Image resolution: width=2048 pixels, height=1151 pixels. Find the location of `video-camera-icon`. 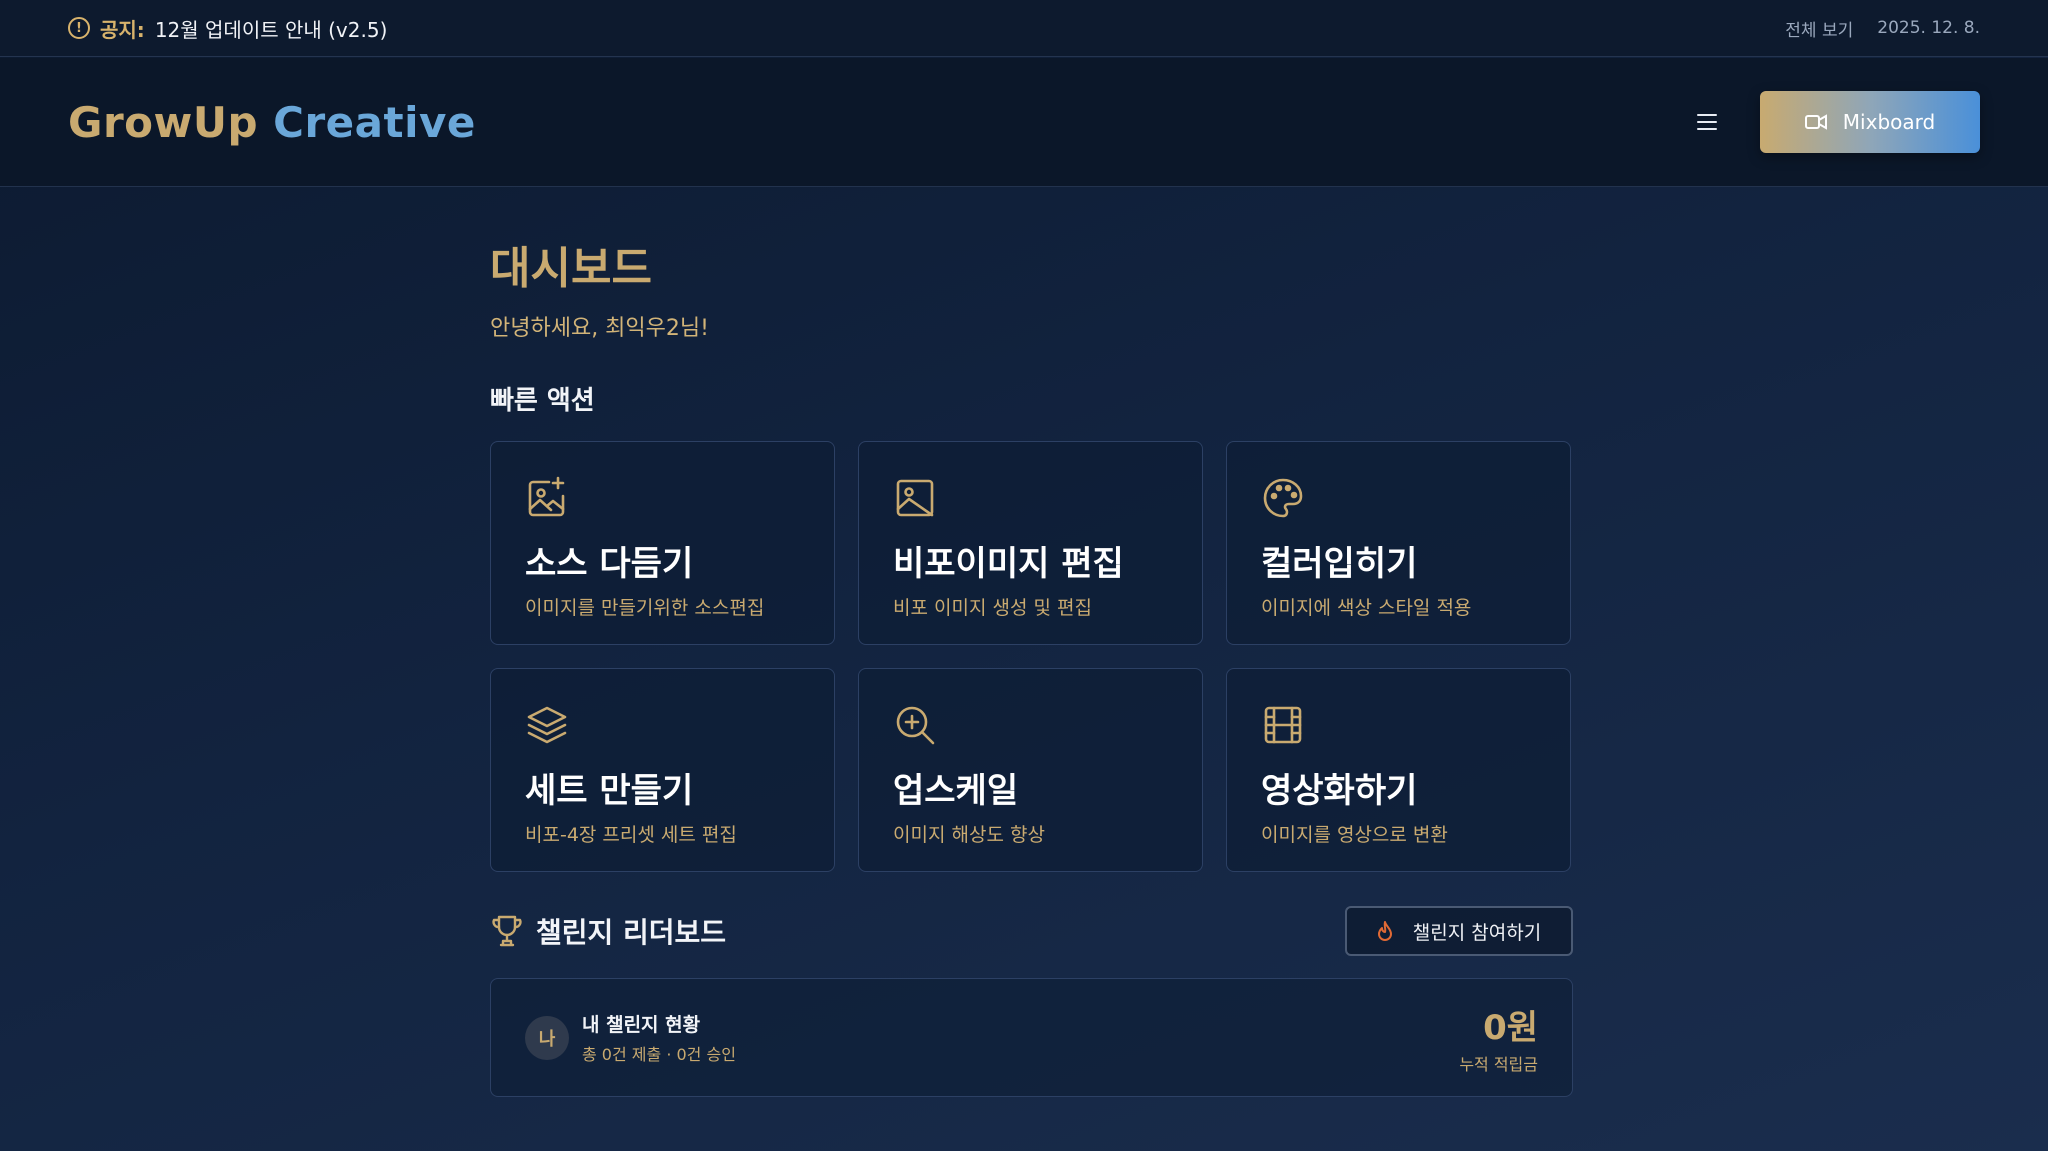

video-camera-icon is located at coordinates (1815, 122).